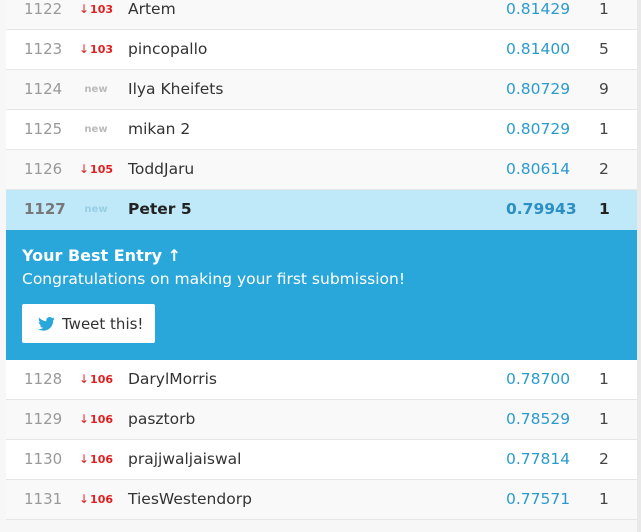 Image resolution: width=641 pixels, height=532 pixels. Describe the element at coordinates (162, 419) in the screenshot. I see `team-name: pasztorb` at that location.